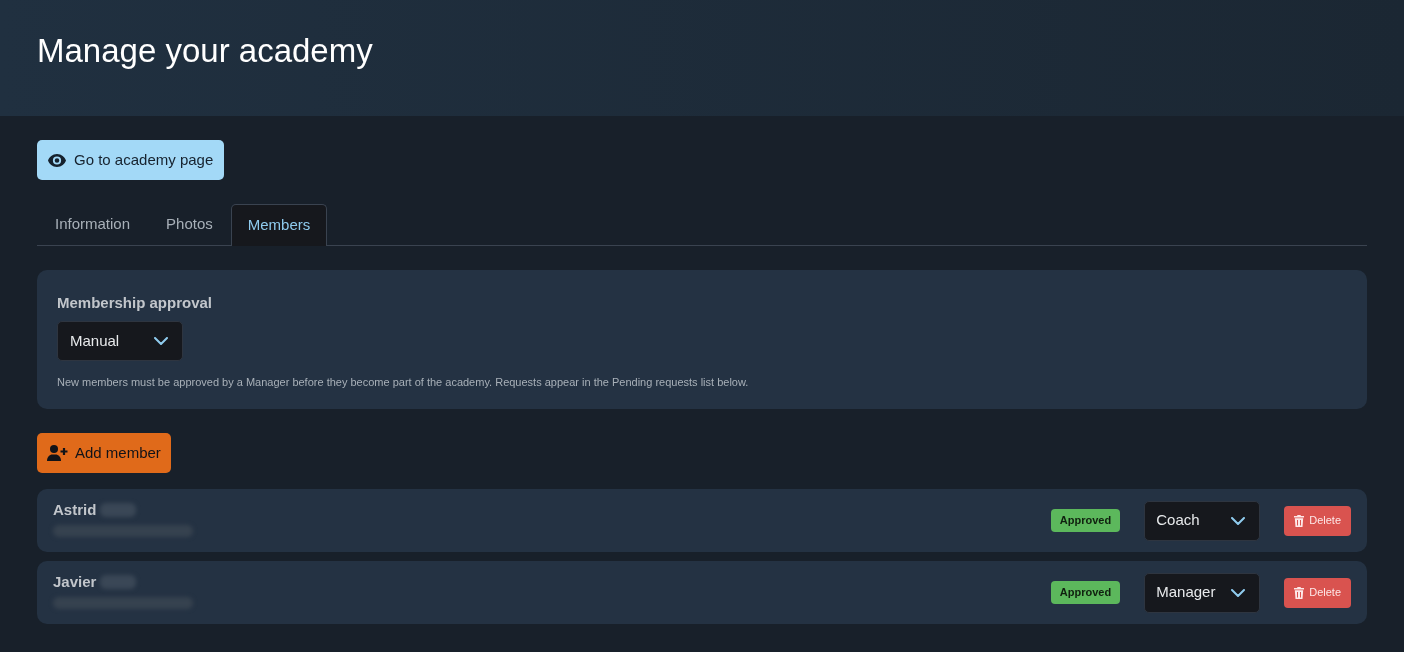 This screenshot has height=652, width=1404. Describe the element at coordinates (189, 224) in the screenshot. I see `tab: Photos` at that location.